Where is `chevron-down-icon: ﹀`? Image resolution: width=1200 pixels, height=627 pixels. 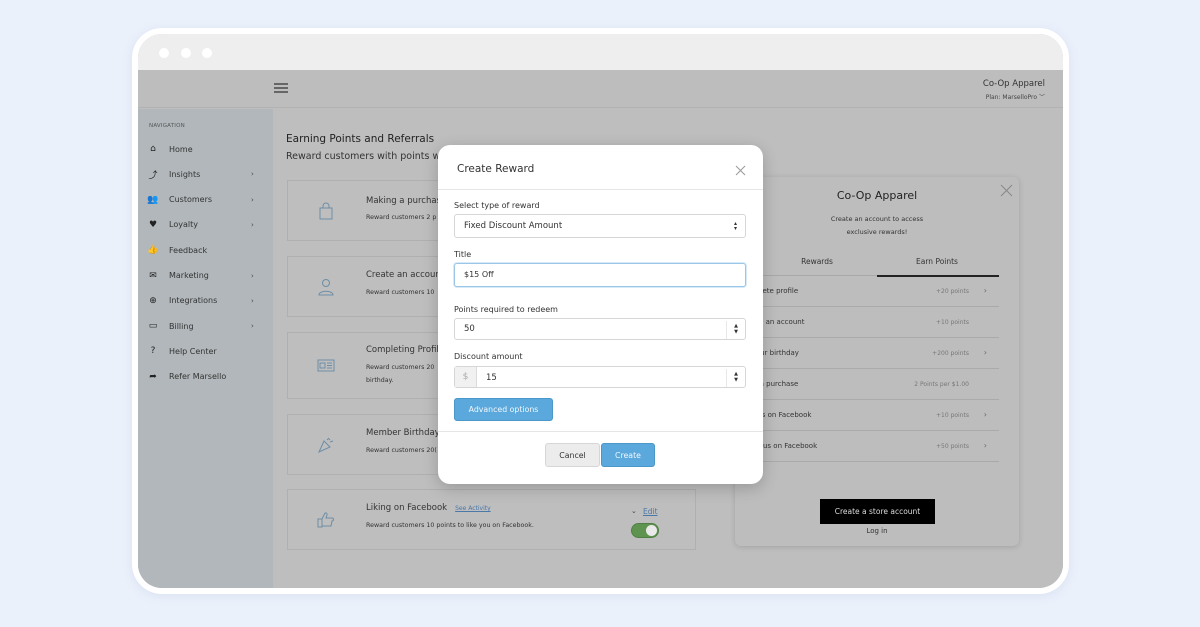
chevron-down-icon: ﹀ is located at coordinates (1041, 97).